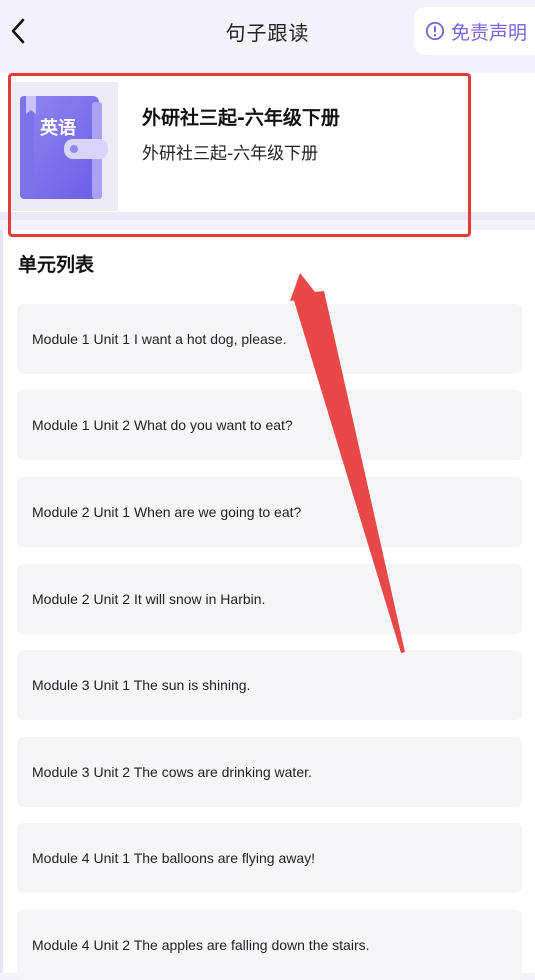 The height and width of the screenshot is (980, 535). I want to click on disclaimer-label: 免责声明, so click(489, 32).